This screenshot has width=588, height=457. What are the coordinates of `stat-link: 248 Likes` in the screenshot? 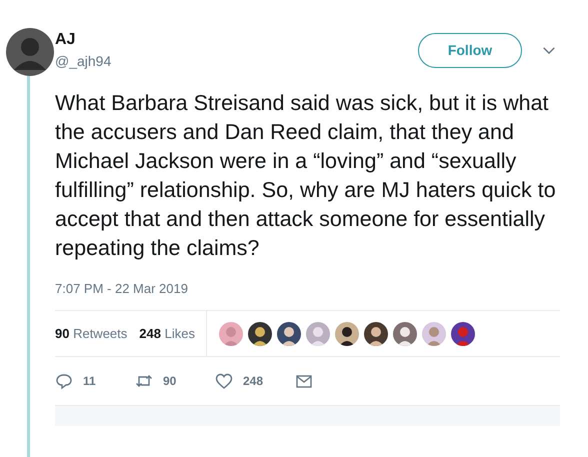 It's located at (167, 333).